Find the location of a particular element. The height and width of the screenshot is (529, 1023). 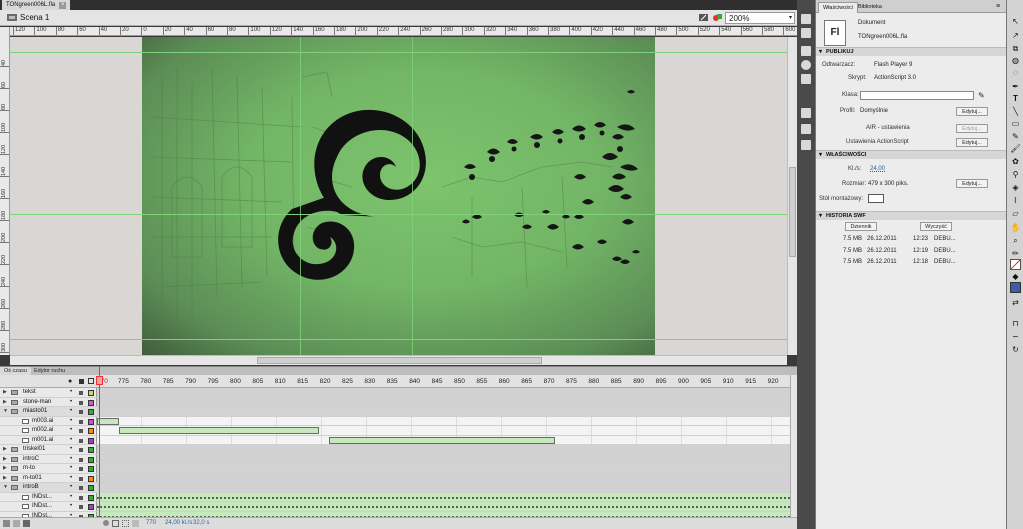

onion-outline-icon is located at coordinates (125, 523).